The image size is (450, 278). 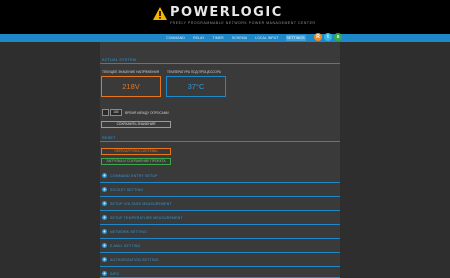 What do you see at coordinates (226, 12) in the screenshot?
I see `logo-text: POWERLOGIC` at bounding box center [226, 12].